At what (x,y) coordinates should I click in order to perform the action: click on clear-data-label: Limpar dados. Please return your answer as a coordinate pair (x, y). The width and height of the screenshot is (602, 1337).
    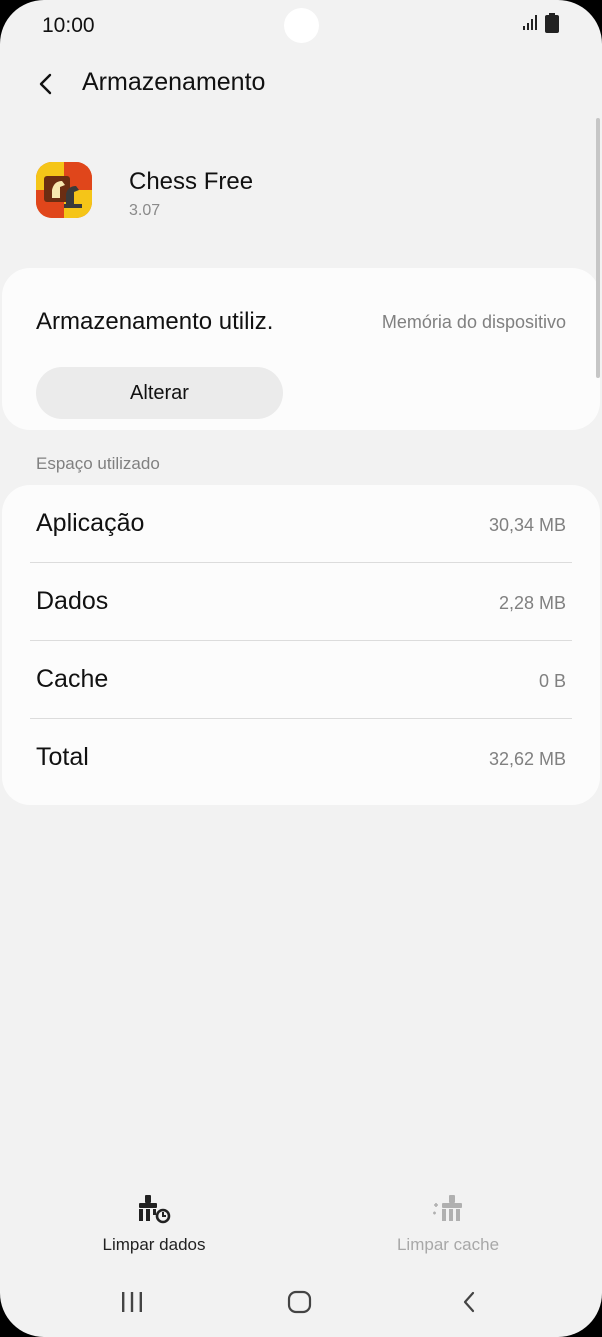
    Looking at the image, I should click on (154, 1244).